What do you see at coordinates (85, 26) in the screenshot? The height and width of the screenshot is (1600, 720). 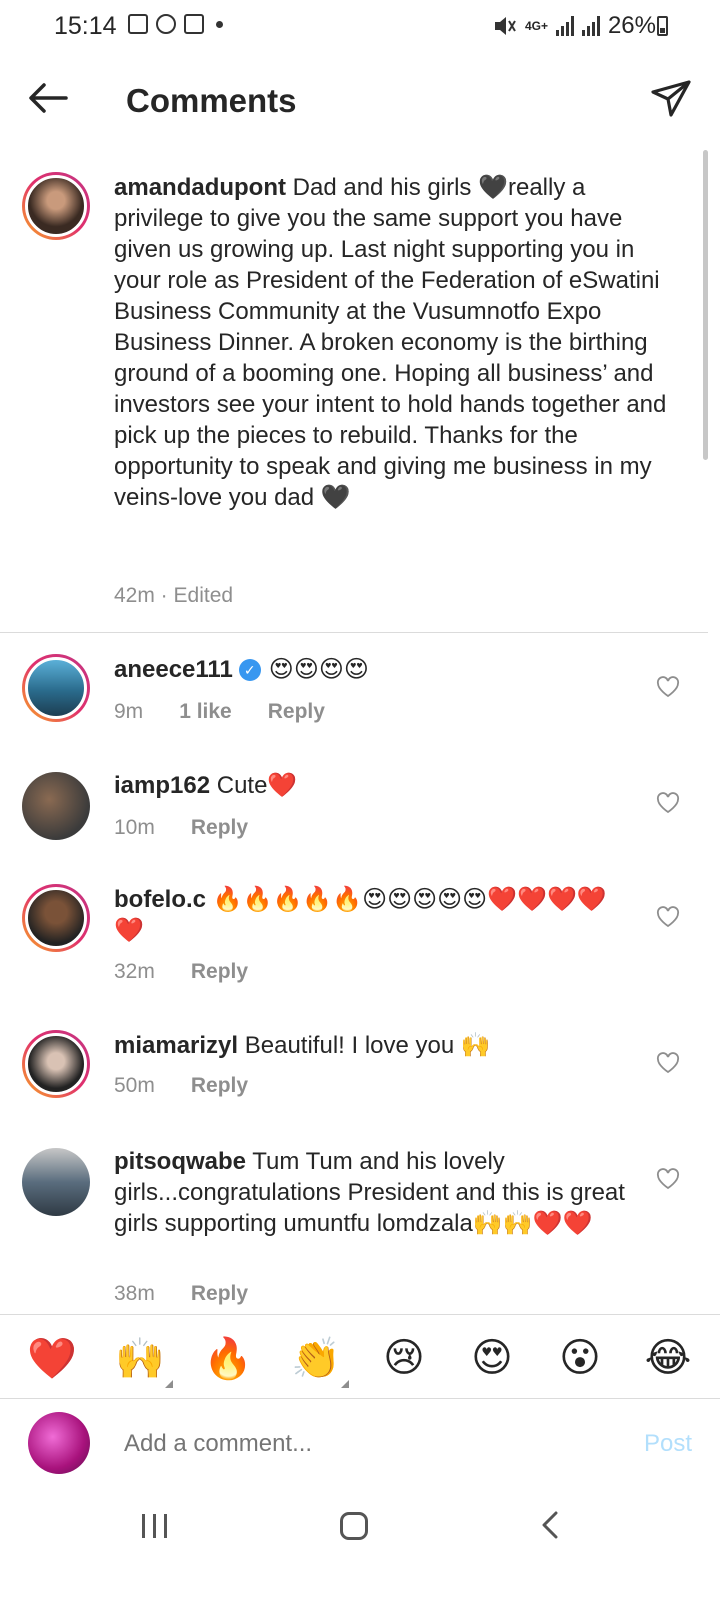 I see `status-time: 15:14` at bounding box center [85, 26].